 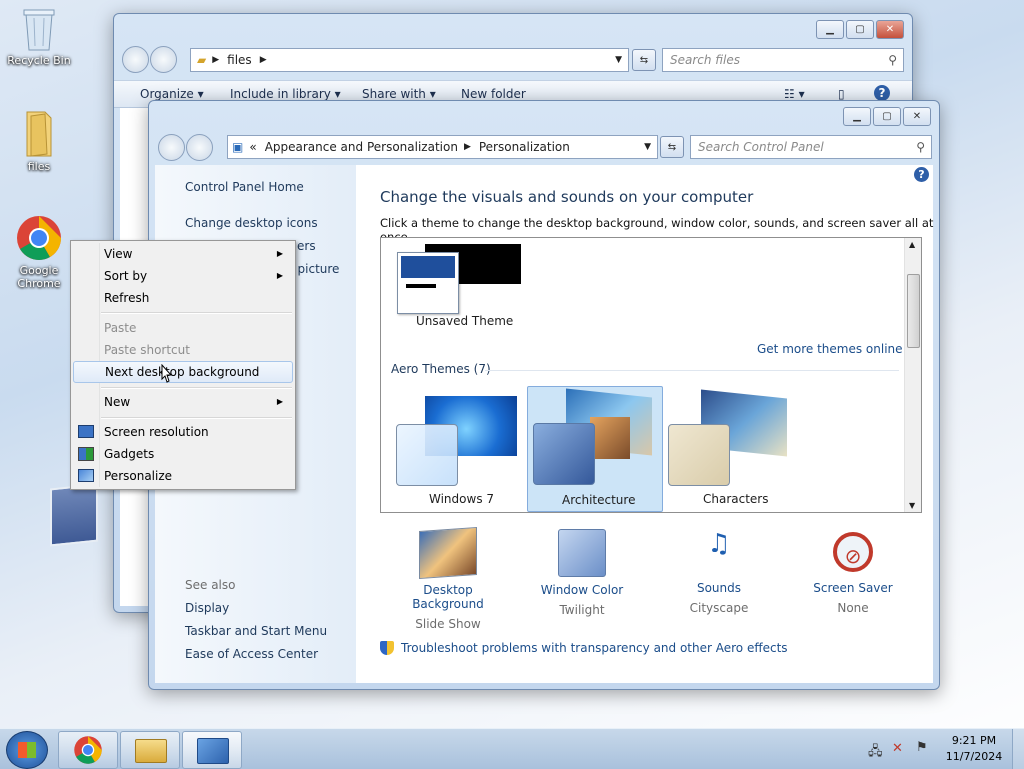 What do you see at coordinates (582, 590) in the screenshot?
I see `setting-title: Window Color` at bounding box center [582, 590].